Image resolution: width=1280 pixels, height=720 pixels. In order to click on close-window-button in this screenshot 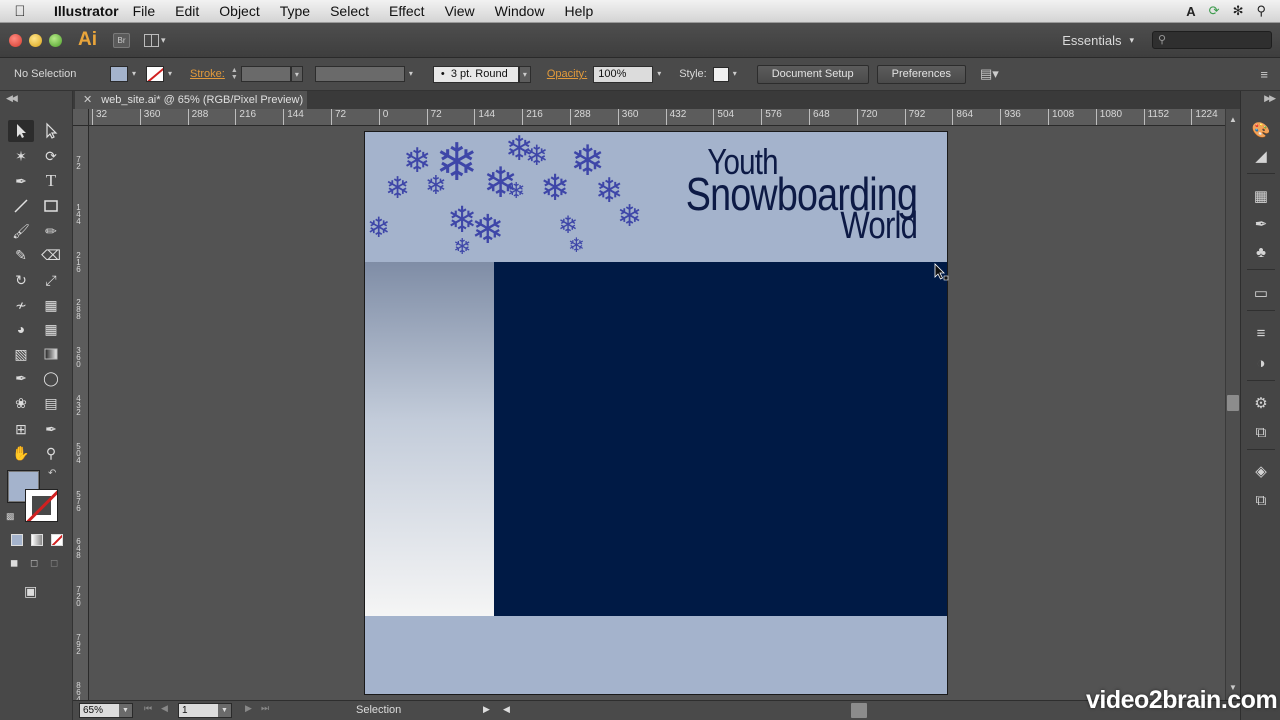, I will do `click(15, 40)`.